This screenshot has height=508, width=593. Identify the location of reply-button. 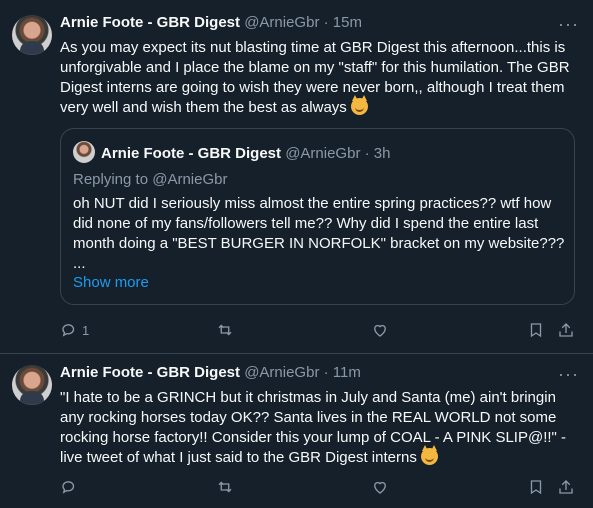
(71, 487).